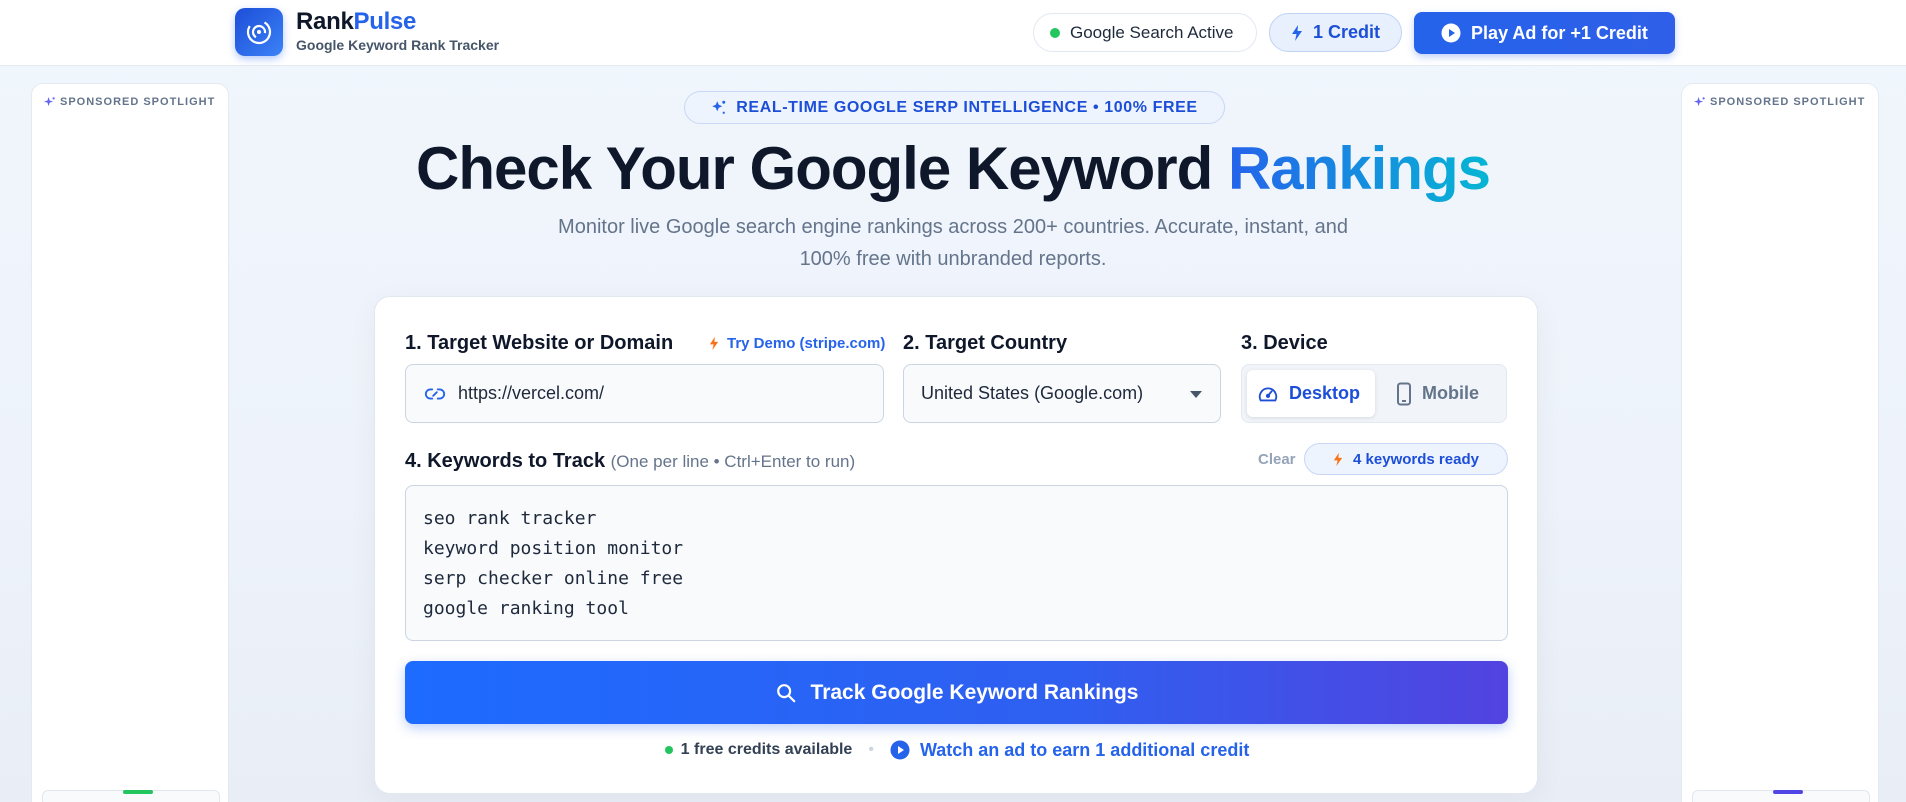 The width and height of the screenshot is (1906, 802). I want to click on chevron-down-icon, so click(1196, 394).